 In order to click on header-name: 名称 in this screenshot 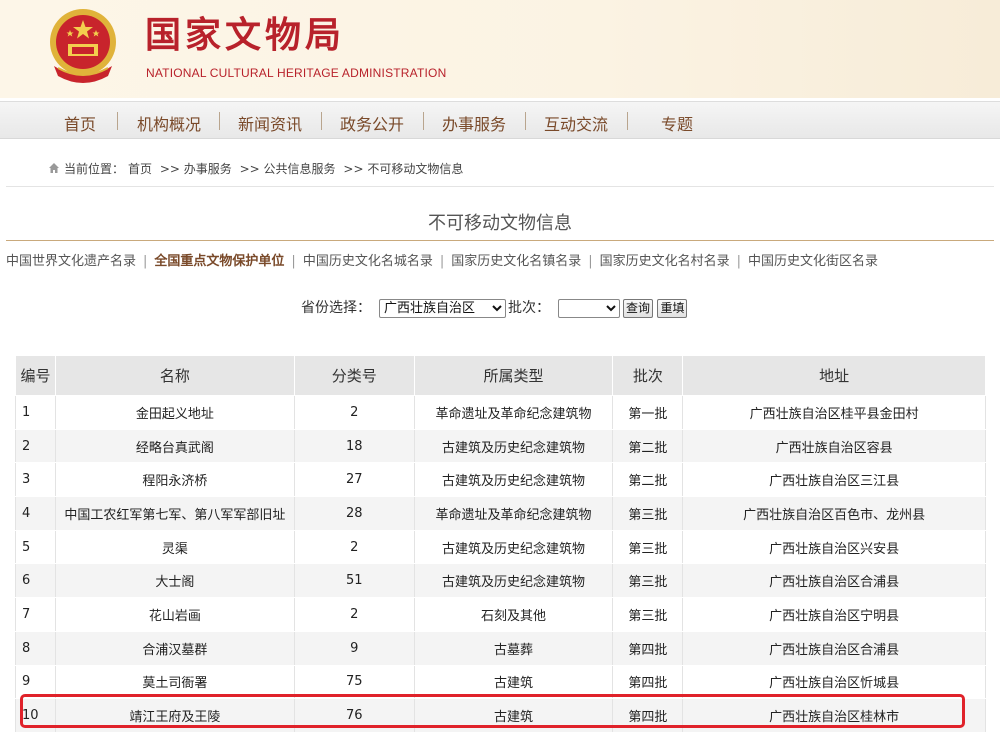, I will do `click(174, 375)`.